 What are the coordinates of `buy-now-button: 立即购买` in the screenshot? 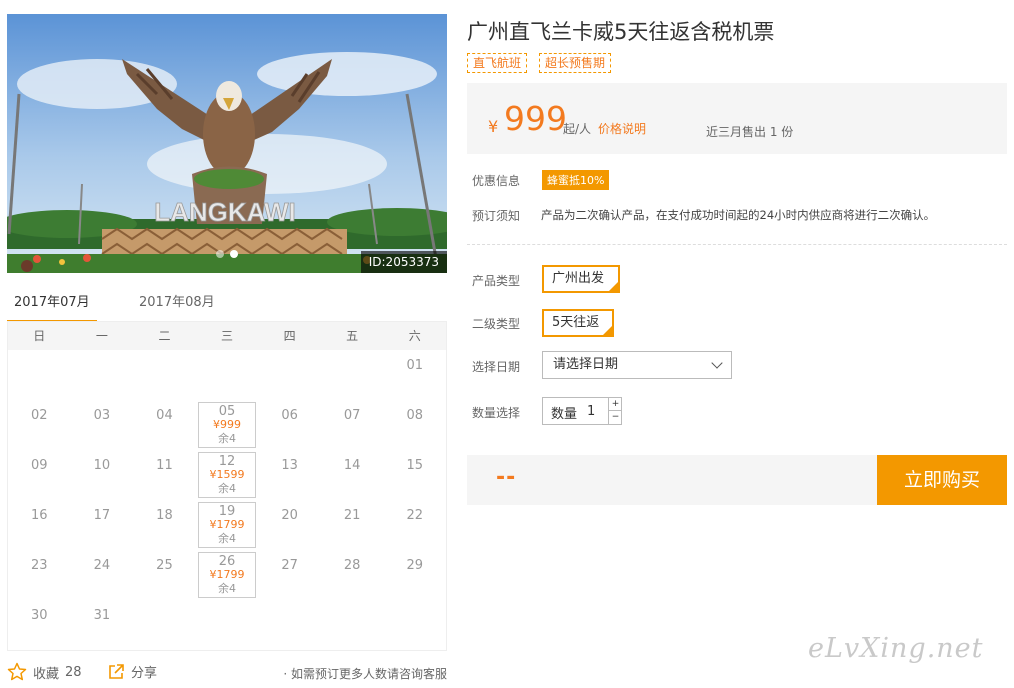 It's located at (942, 480).